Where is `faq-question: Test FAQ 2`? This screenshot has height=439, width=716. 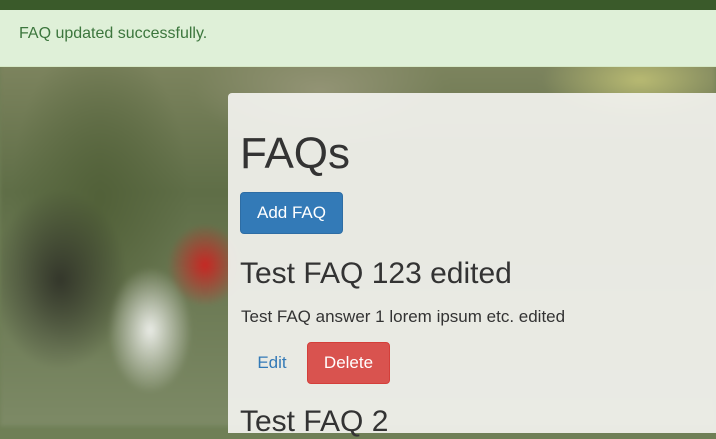 faq-question: Test FAQ 2 is located at coordinates (314, 421).